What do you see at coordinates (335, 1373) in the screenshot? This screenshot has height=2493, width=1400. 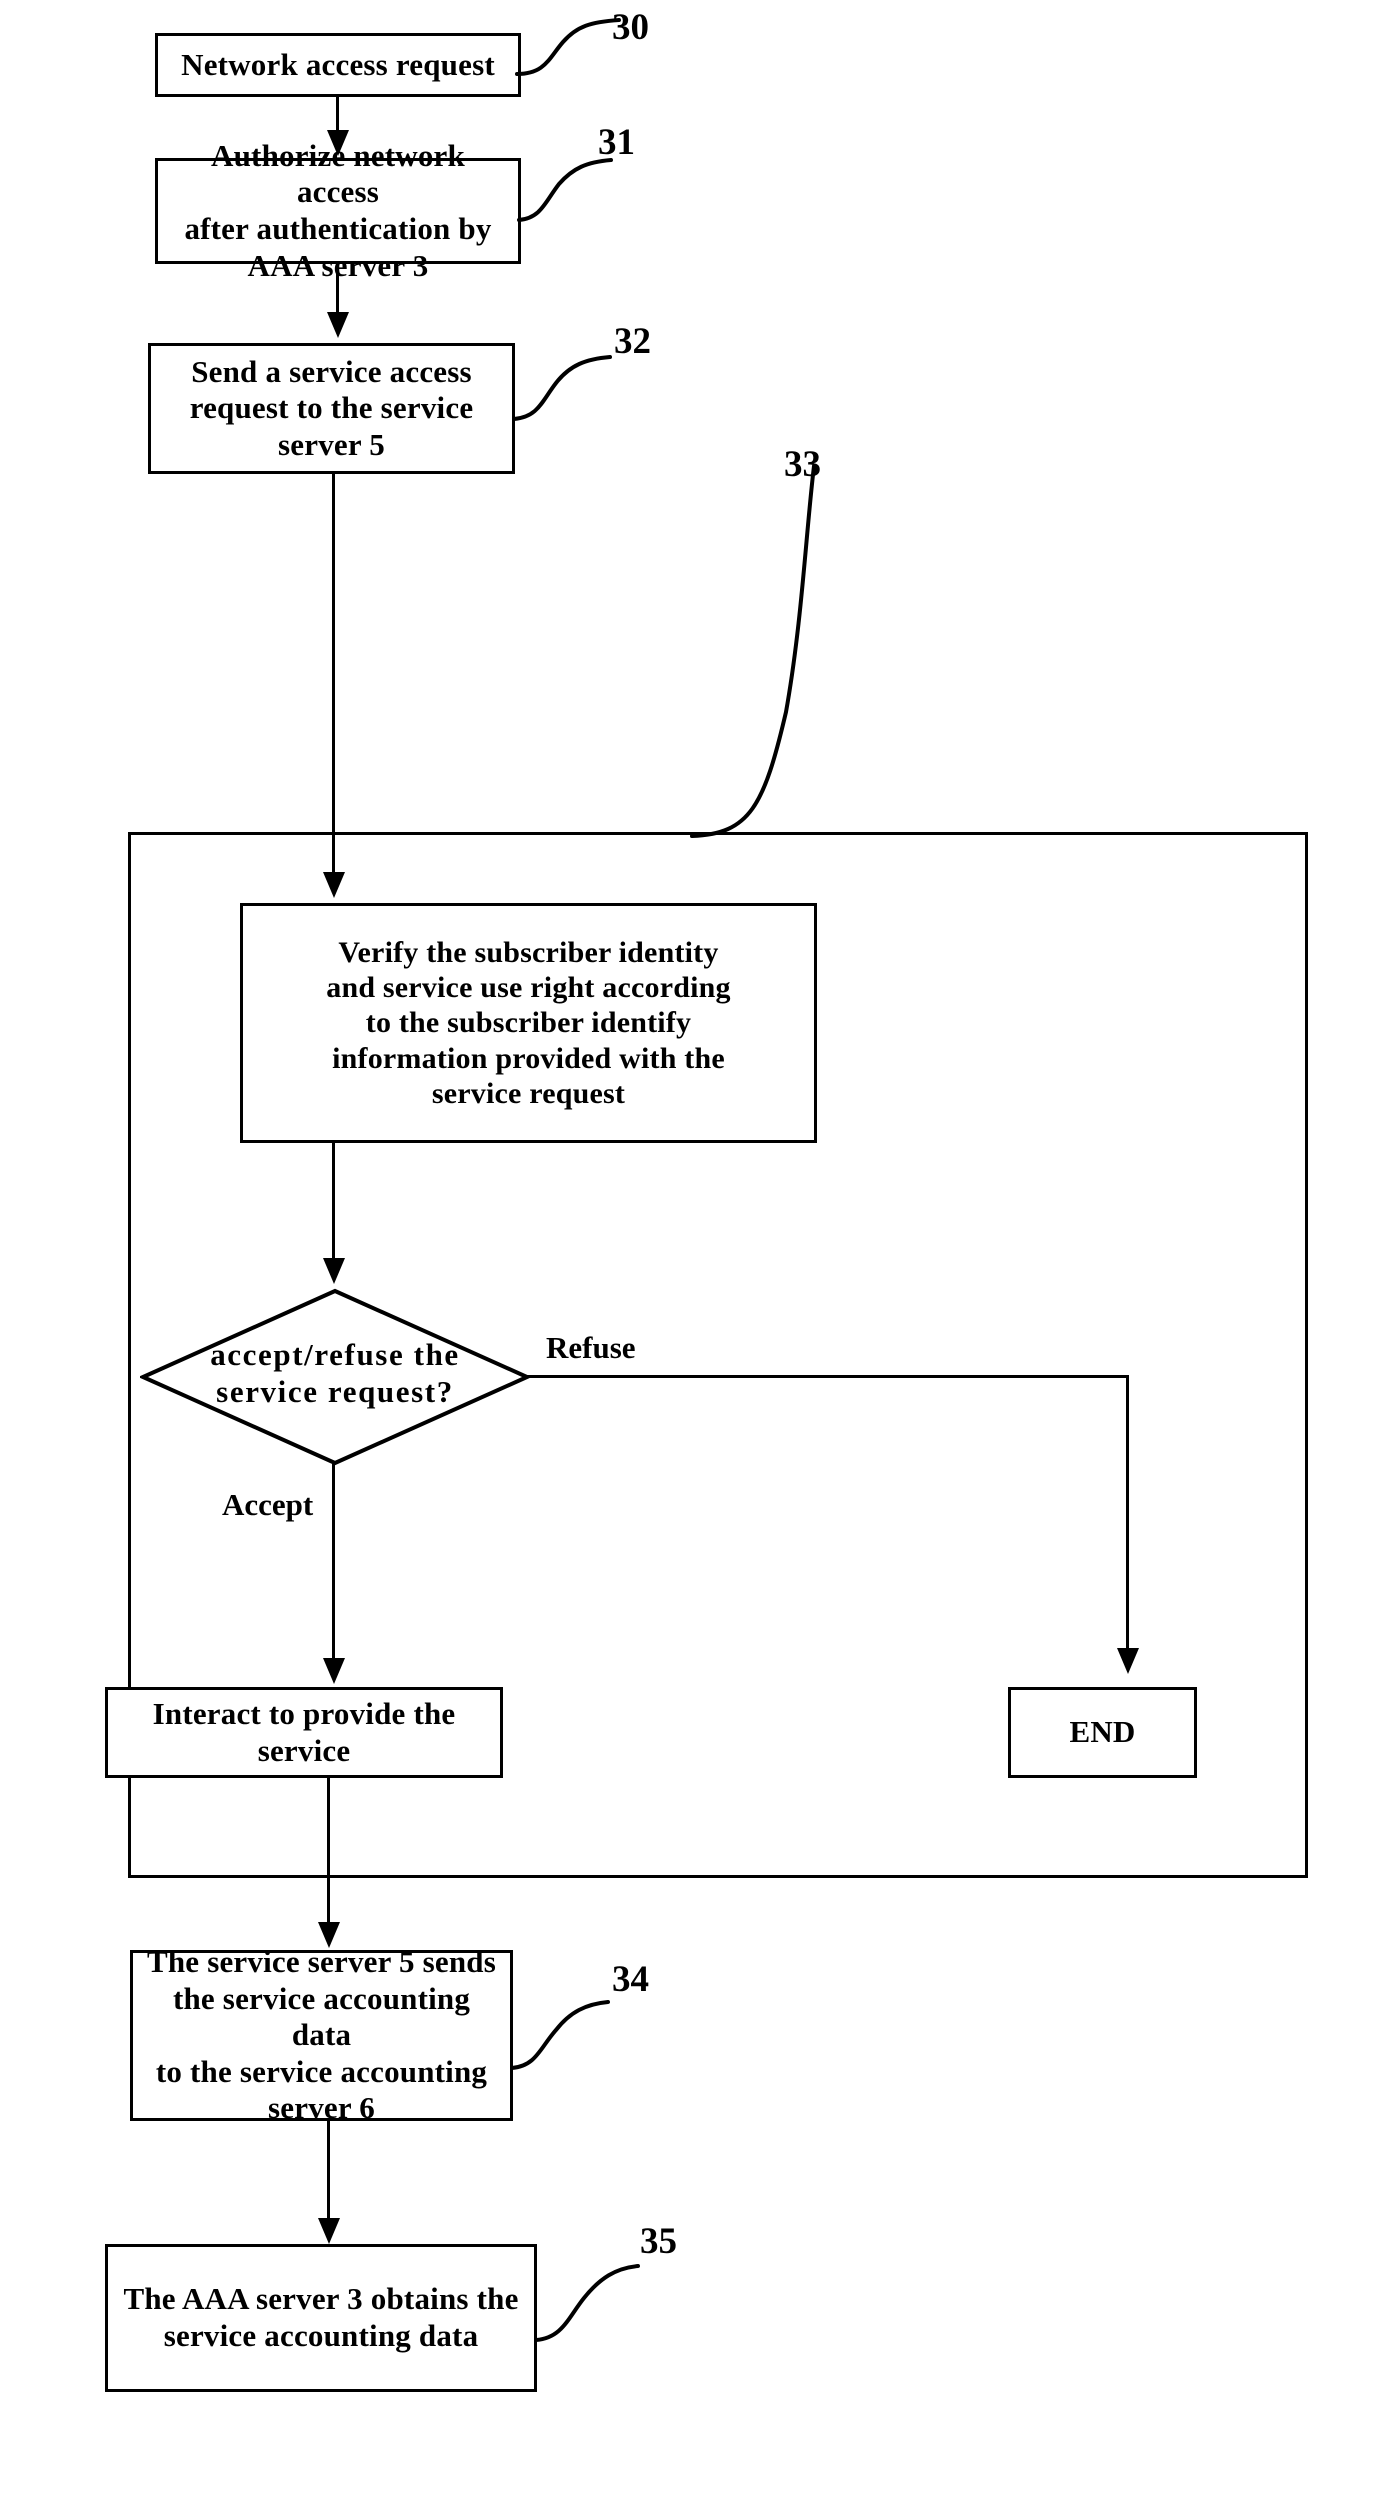 I see `node-decision-text: accept/refuse the service request?` at bounding box center [335, 1373].